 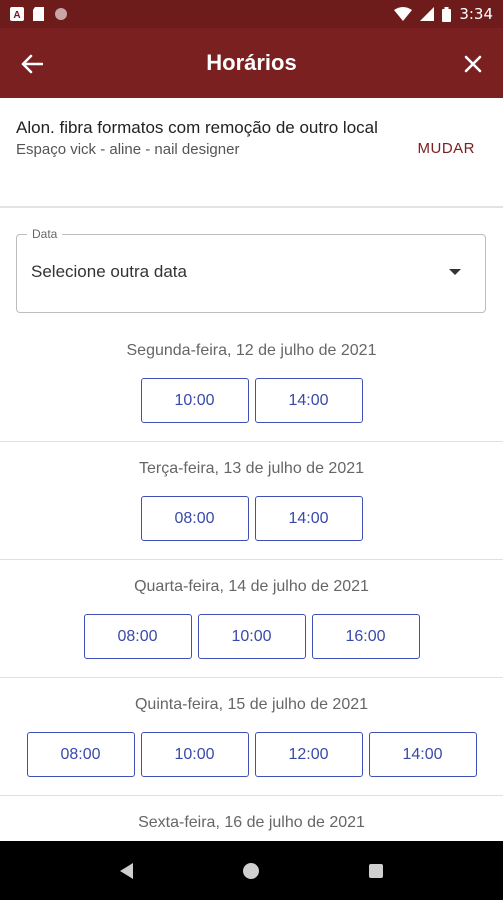 I want to click on page-title: Horários, so click(x=251, y=62).